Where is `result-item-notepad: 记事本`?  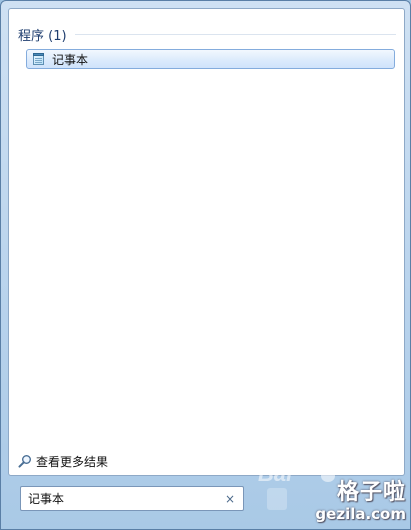
result-item-notepad: 记事本 is located at coordinates (210, 59).